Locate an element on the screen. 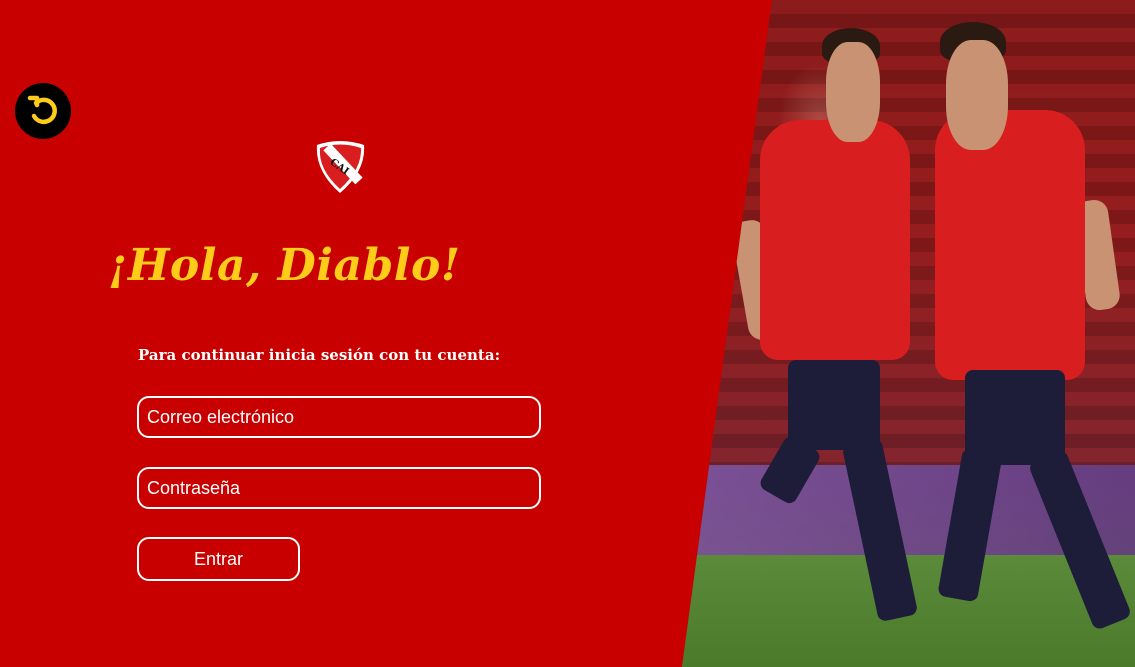 This screenshot has width=1135, height=667. email-field is located at coordinates (339, 417).